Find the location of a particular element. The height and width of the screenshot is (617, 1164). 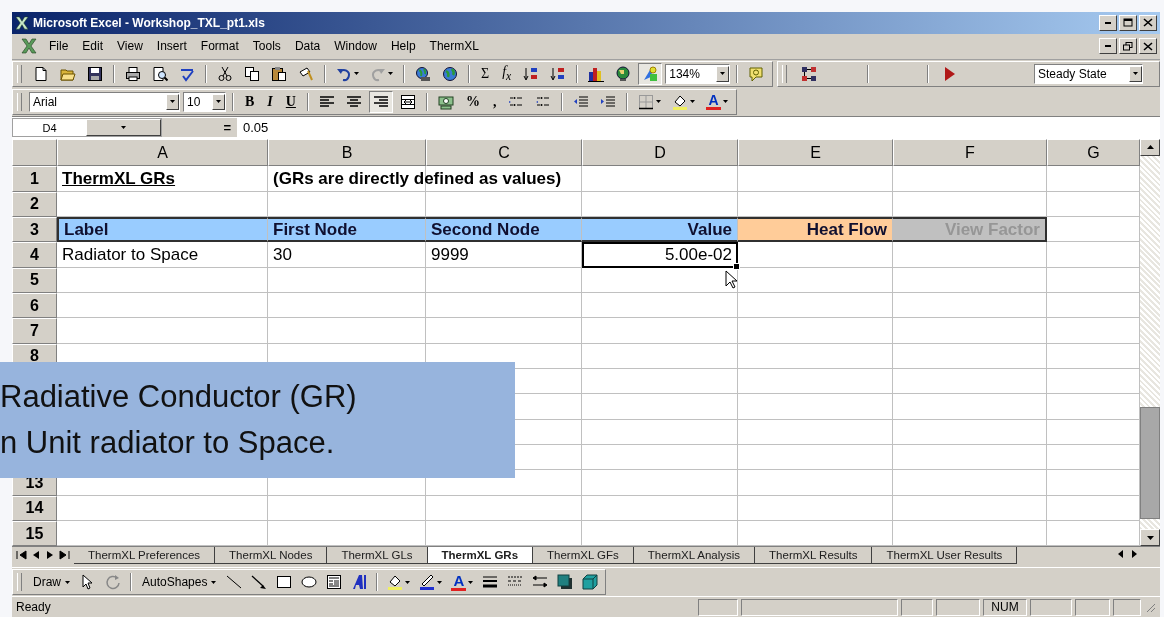

table-cell: 9999 is located at coordinates (504, 255).